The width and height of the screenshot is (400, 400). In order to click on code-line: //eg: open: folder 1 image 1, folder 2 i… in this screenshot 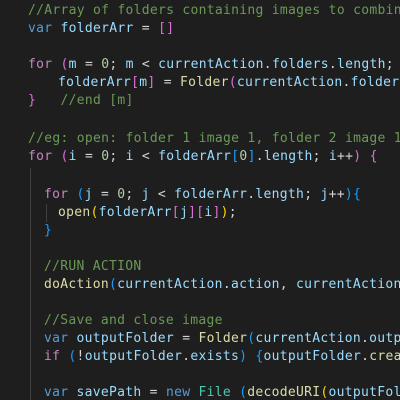, I will do `click(214, 139)`.